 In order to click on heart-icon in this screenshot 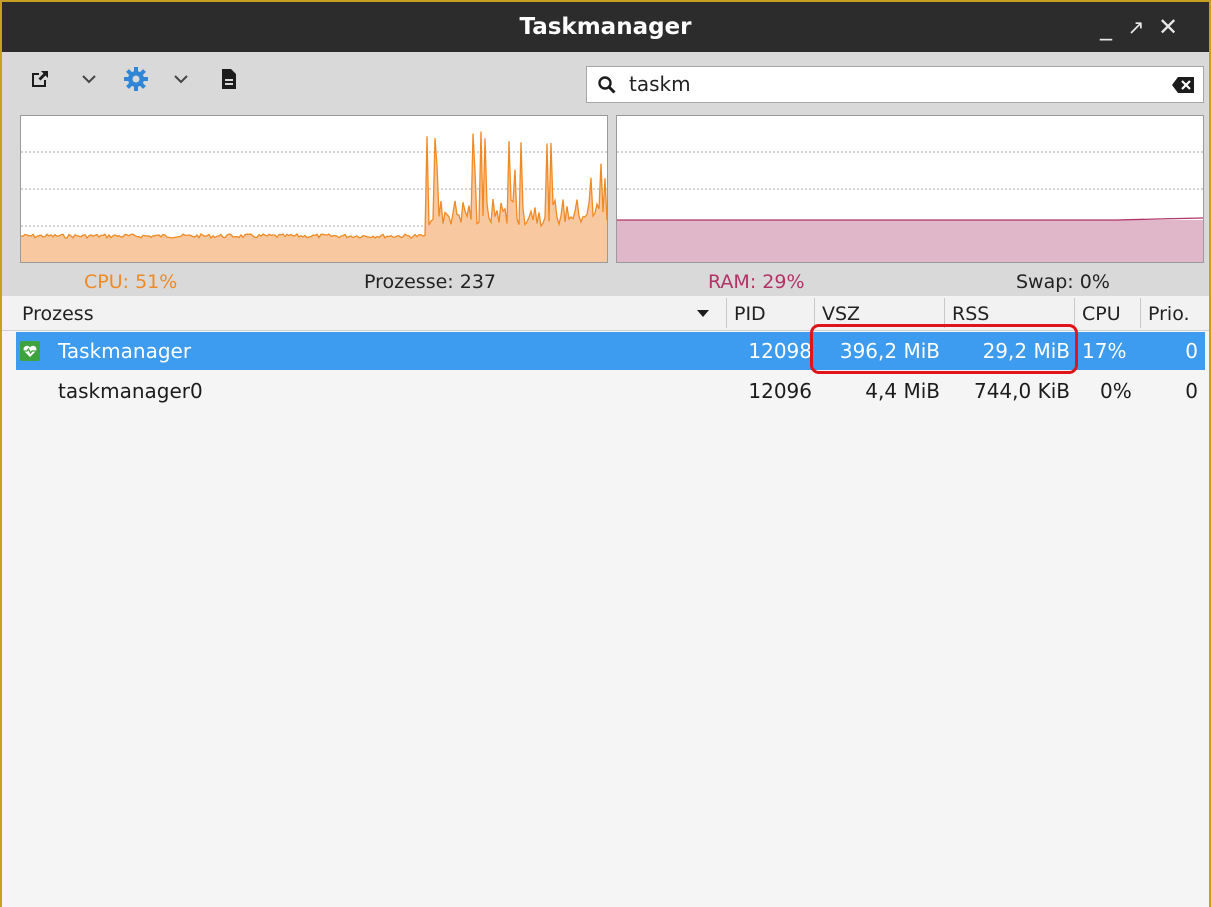, I will do `click(30, 351)`.